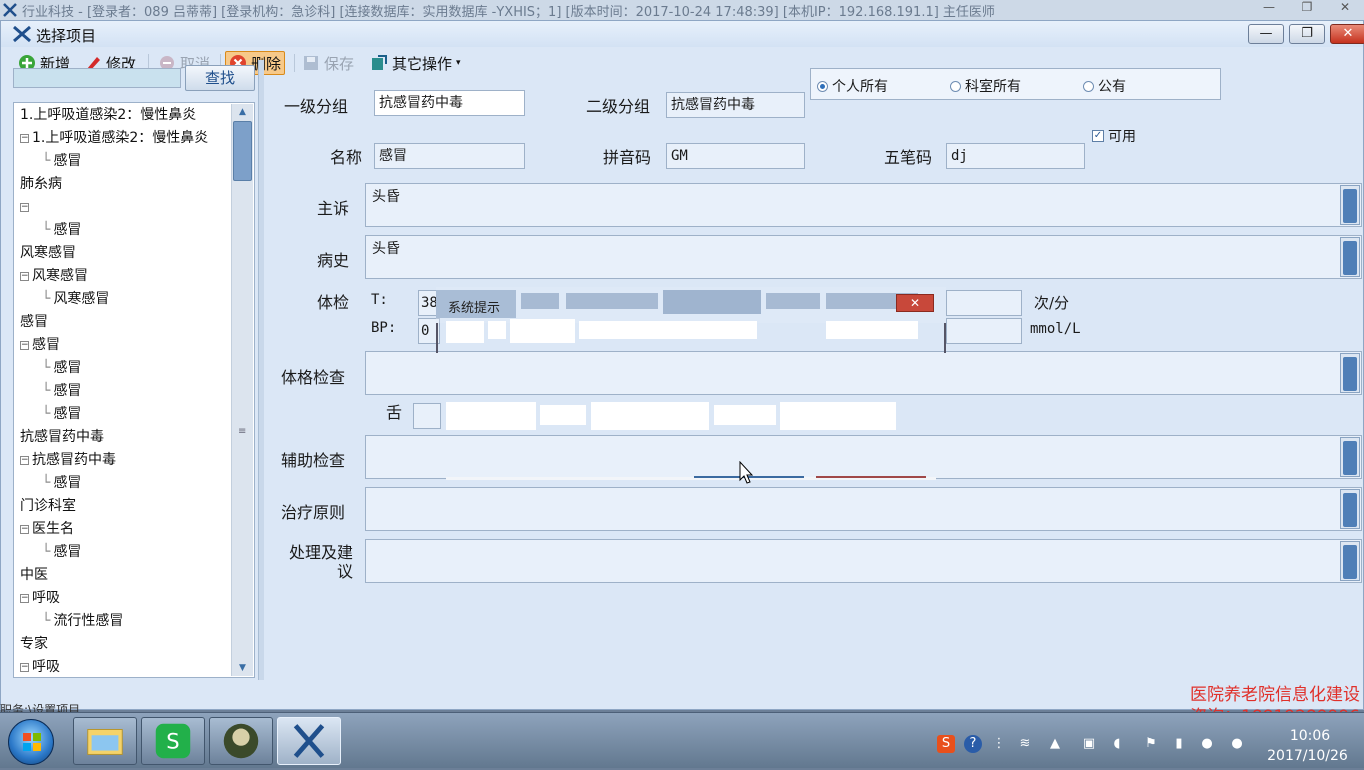  What do you see at coordinates (82, 621) in the screenshot?
I see `tree-node: └ 流行性感冒` at bounding box center [82, 621].